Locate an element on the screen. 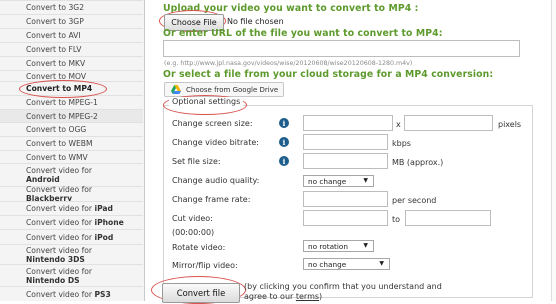 The image size is (556, 304). selected-item-highlight-oval is located at coordinates (63, 89).